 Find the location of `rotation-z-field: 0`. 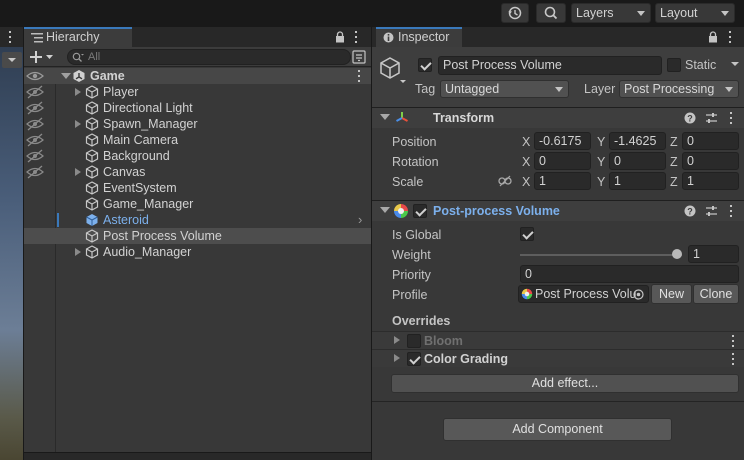

rotation-z-field: 0 is located at coordinates (710, 161).